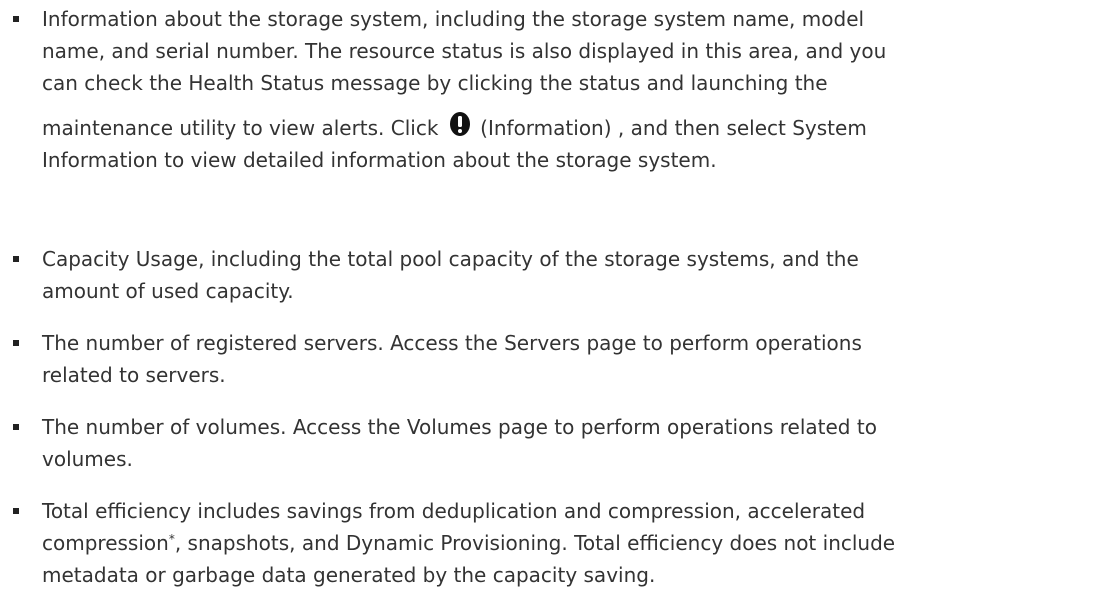 This screenshot has height=591, width=1114. What do you see at coordinates (460, 124) in the screenshot?
I see `information-icon` at bounding box center [460, 124].